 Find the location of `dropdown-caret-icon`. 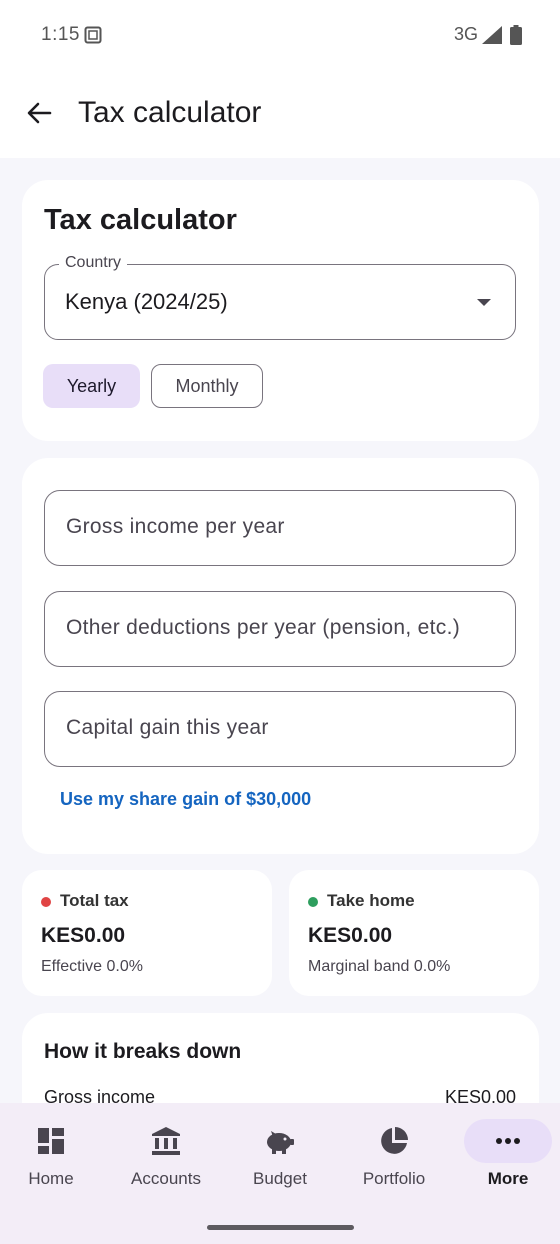

dropdown-caret-icon is located at coordinates (484, 302).